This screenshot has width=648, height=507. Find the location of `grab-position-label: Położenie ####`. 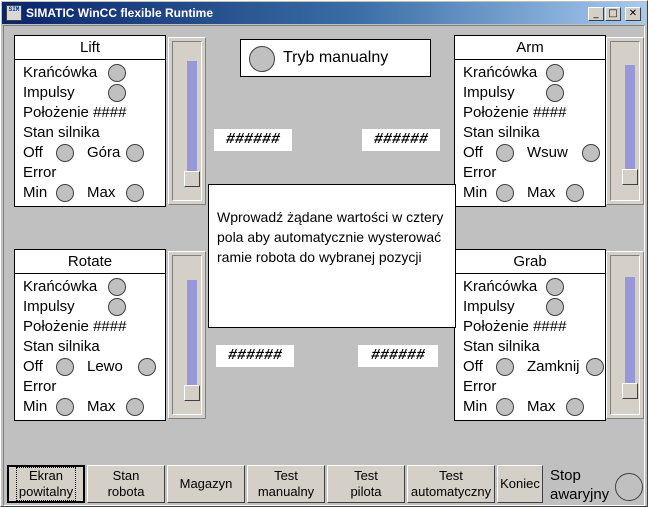

grab-position-label: Położenie #### is located at coordinates (514, 327).